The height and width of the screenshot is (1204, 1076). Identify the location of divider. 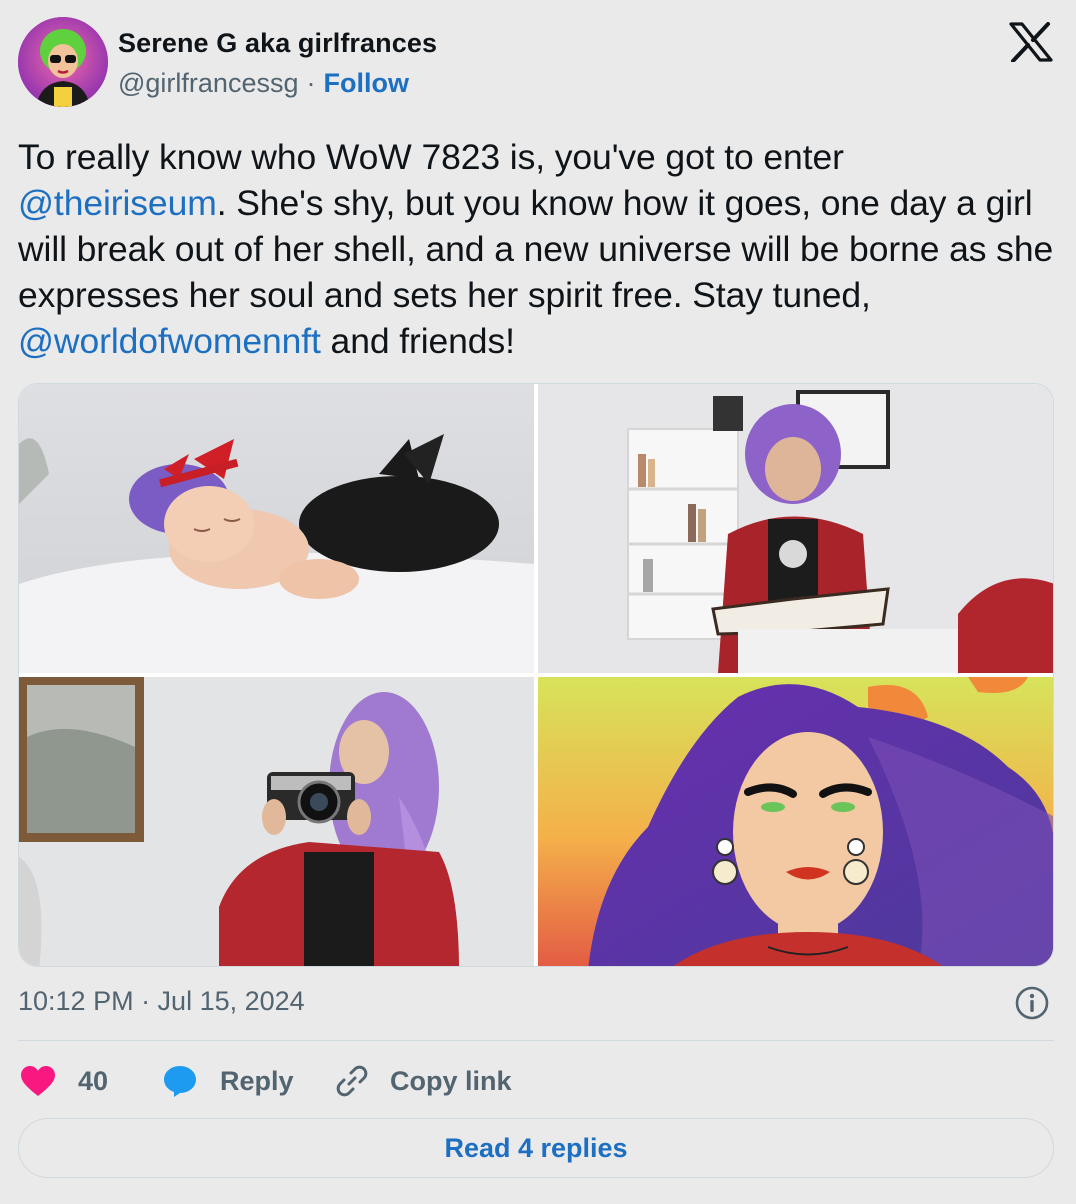
(536, 1040).